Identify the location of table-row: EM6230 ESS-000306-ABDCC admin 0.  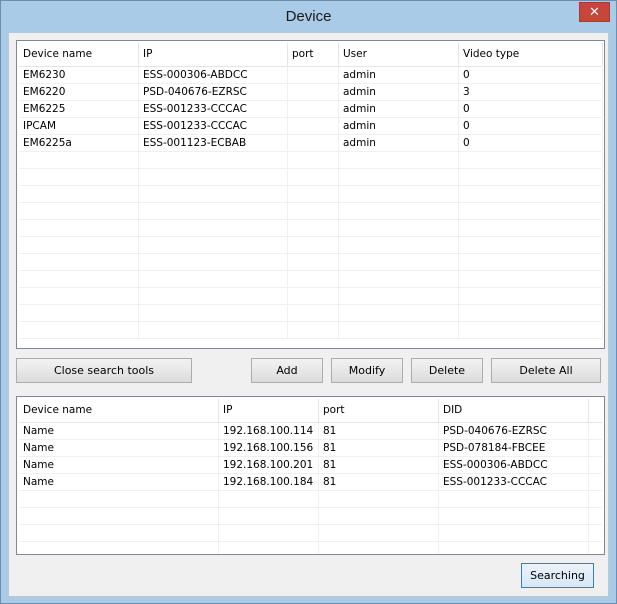
(311, 75).